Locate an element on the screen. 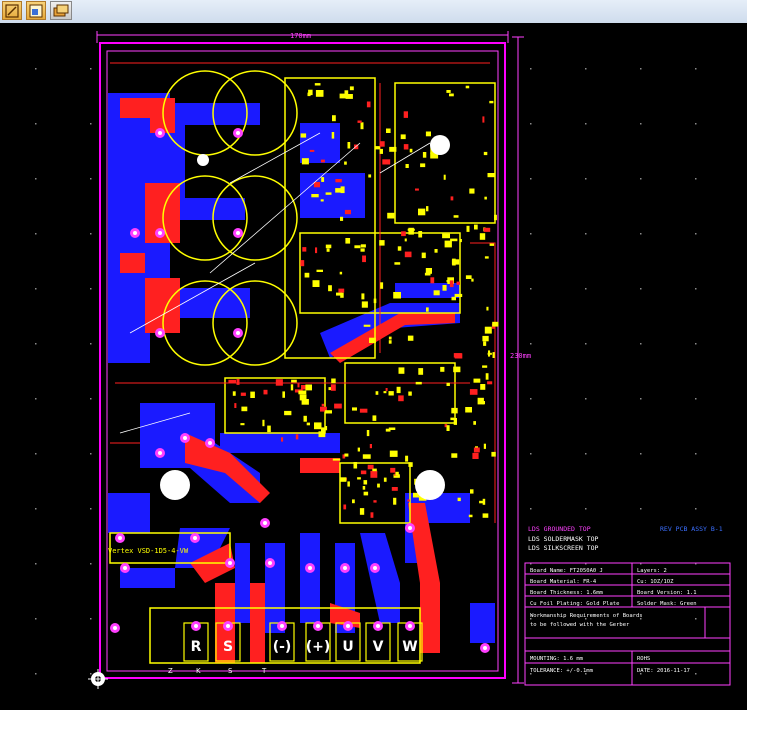  dimension-width-label: 170mm is located at coordinates (300, 36).